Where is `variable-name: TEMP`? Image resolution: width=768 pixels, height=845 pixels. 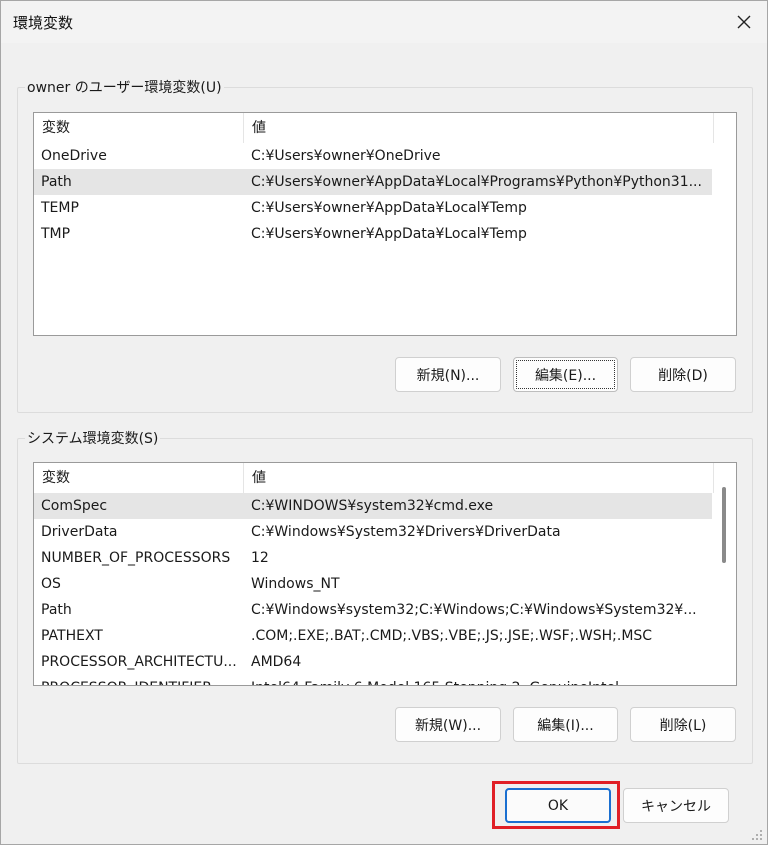 variable-name: TEMP is located at coordinates (60, 208).